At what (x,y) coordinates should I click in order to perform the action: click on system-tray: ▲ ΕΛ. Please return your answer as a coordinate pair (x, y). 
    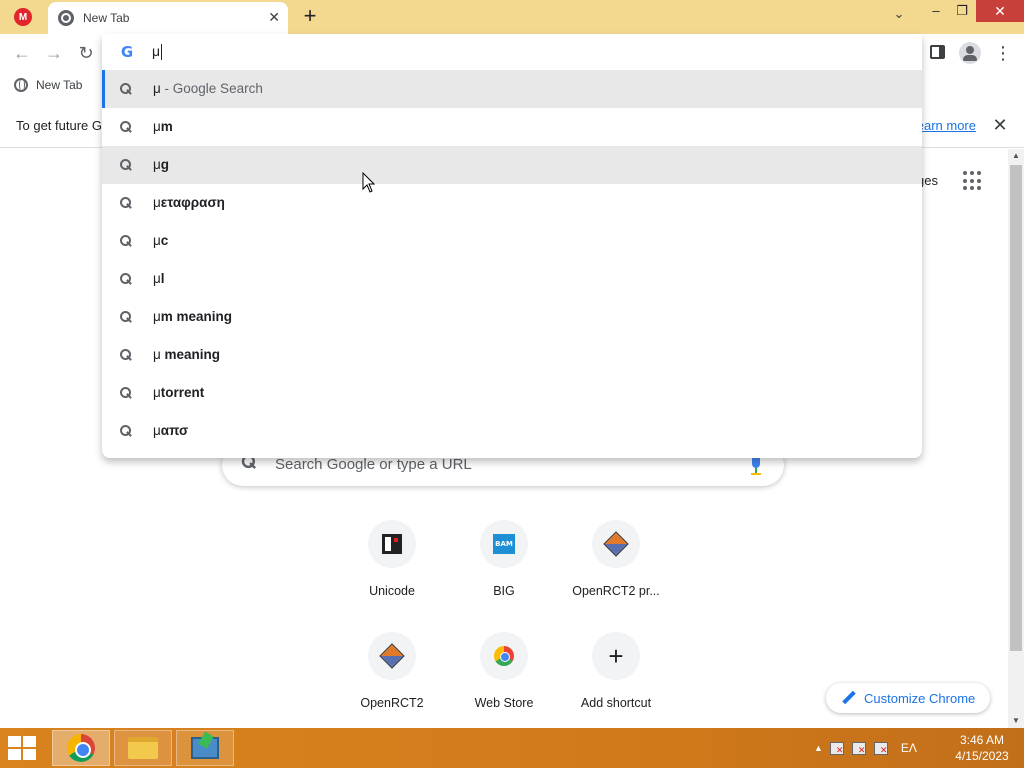
    Looking at the image, I should click on (870, 748).